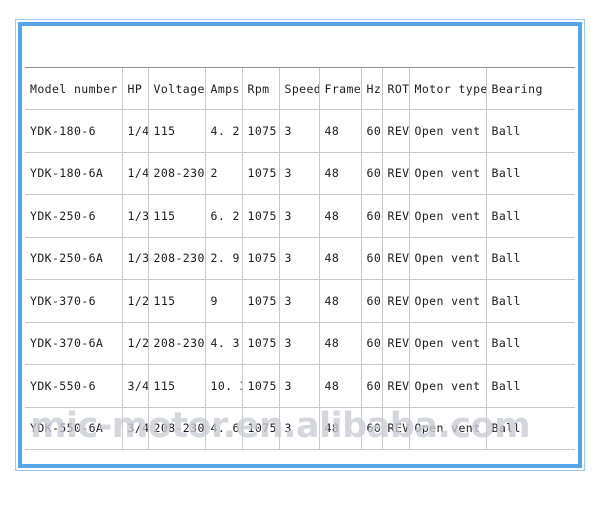 This screenshot has width=600, height=510. Describe the element at coordinates (135, 216) in the screenshot. I see `cell-hp: 1/3` at that location.